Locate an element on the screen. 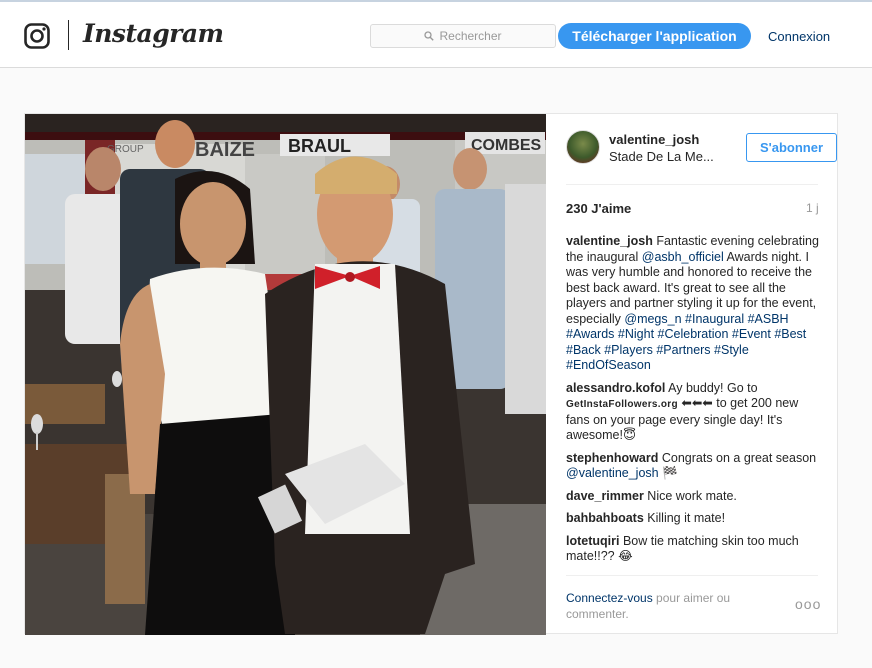  comment-username: alessandro.kofol is located at coordinates (615, 388).